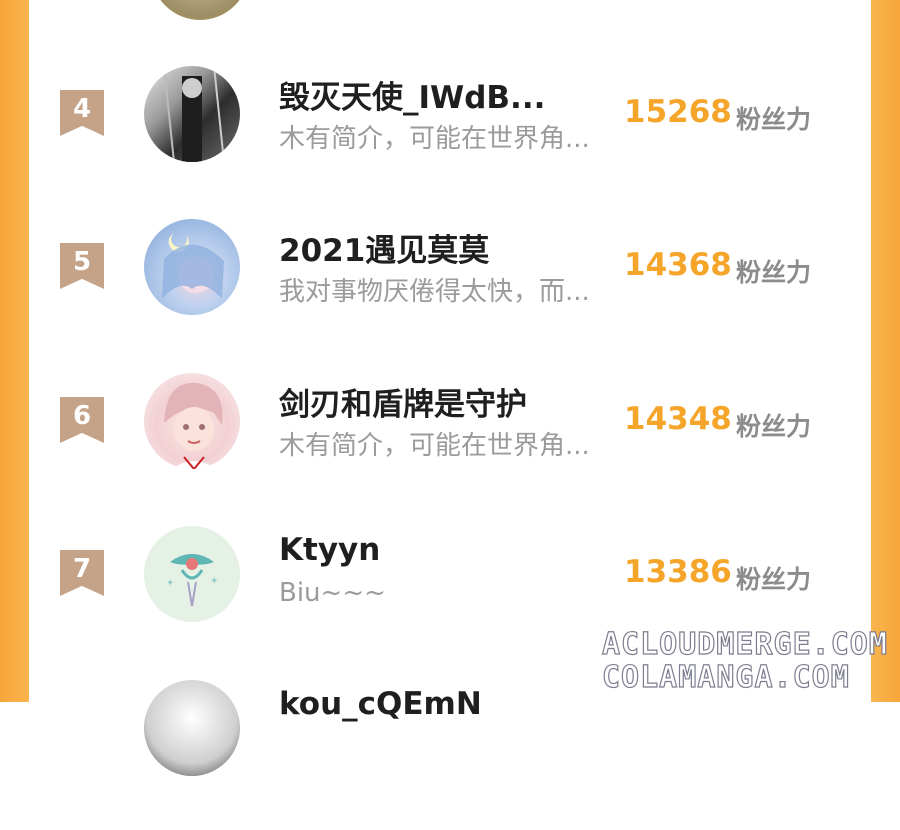 The width and height of the screenshot is (900, 830). I want to click on partial-avatar-icon, so click(192, 728).